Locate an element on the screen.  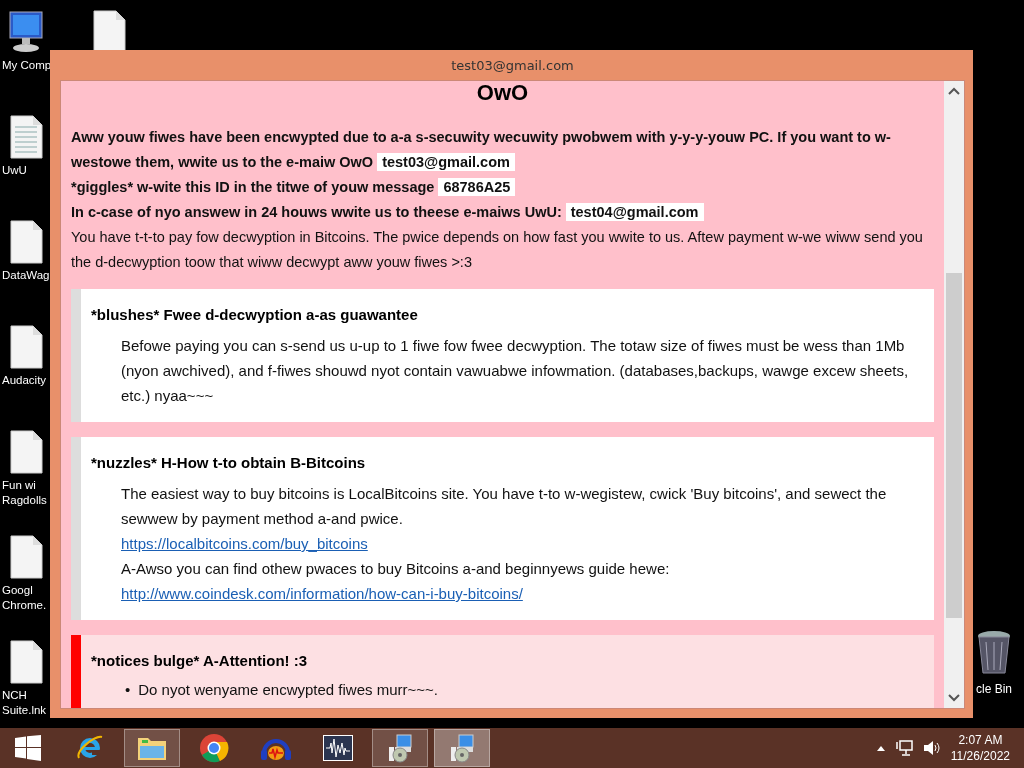
icon-label: My Comp is located at coordinates (26, 65).